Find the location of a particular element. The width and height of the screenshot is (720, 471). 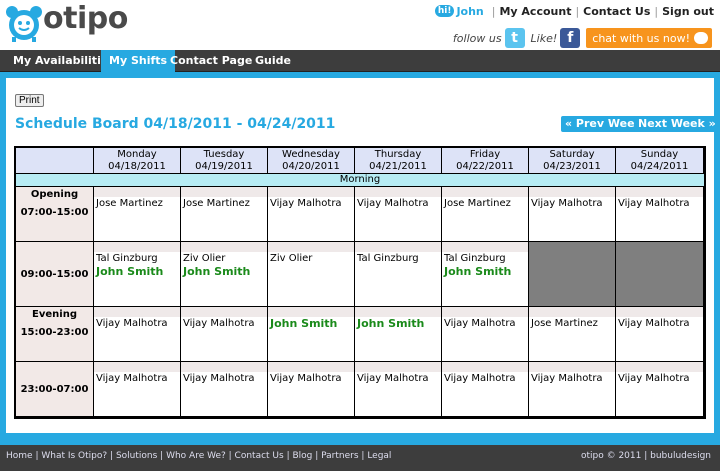

greeting-badge: hi! is located at coordinates (444, 11).